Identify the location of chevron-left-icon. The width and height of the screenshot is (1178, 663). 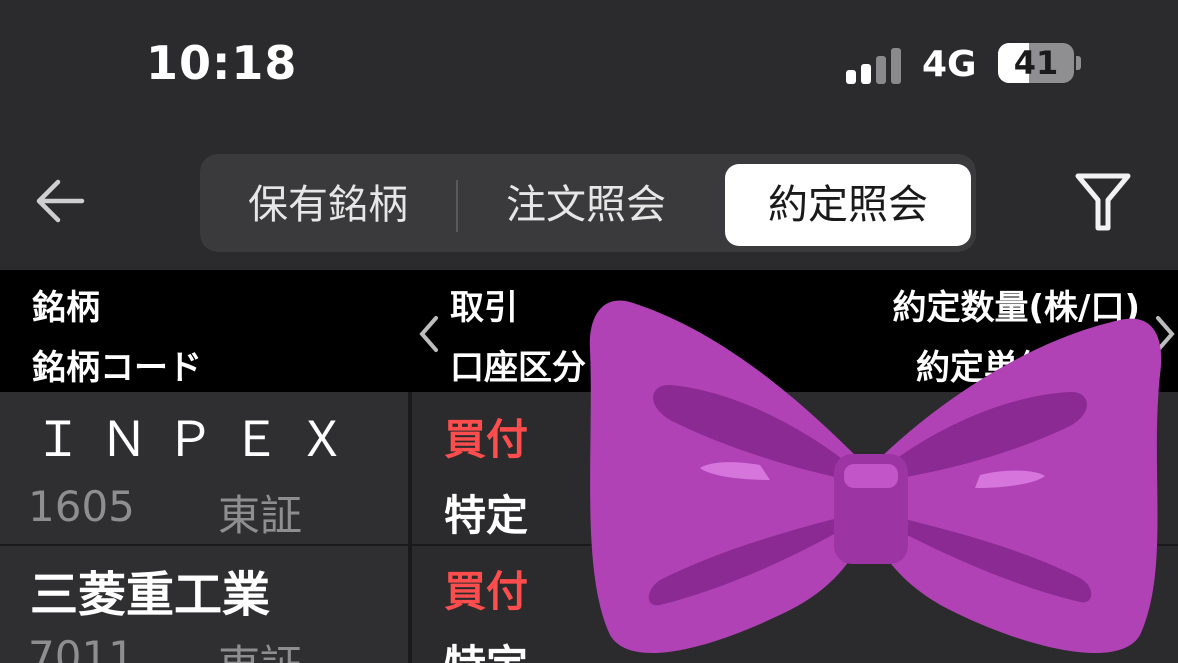
(429, 334).